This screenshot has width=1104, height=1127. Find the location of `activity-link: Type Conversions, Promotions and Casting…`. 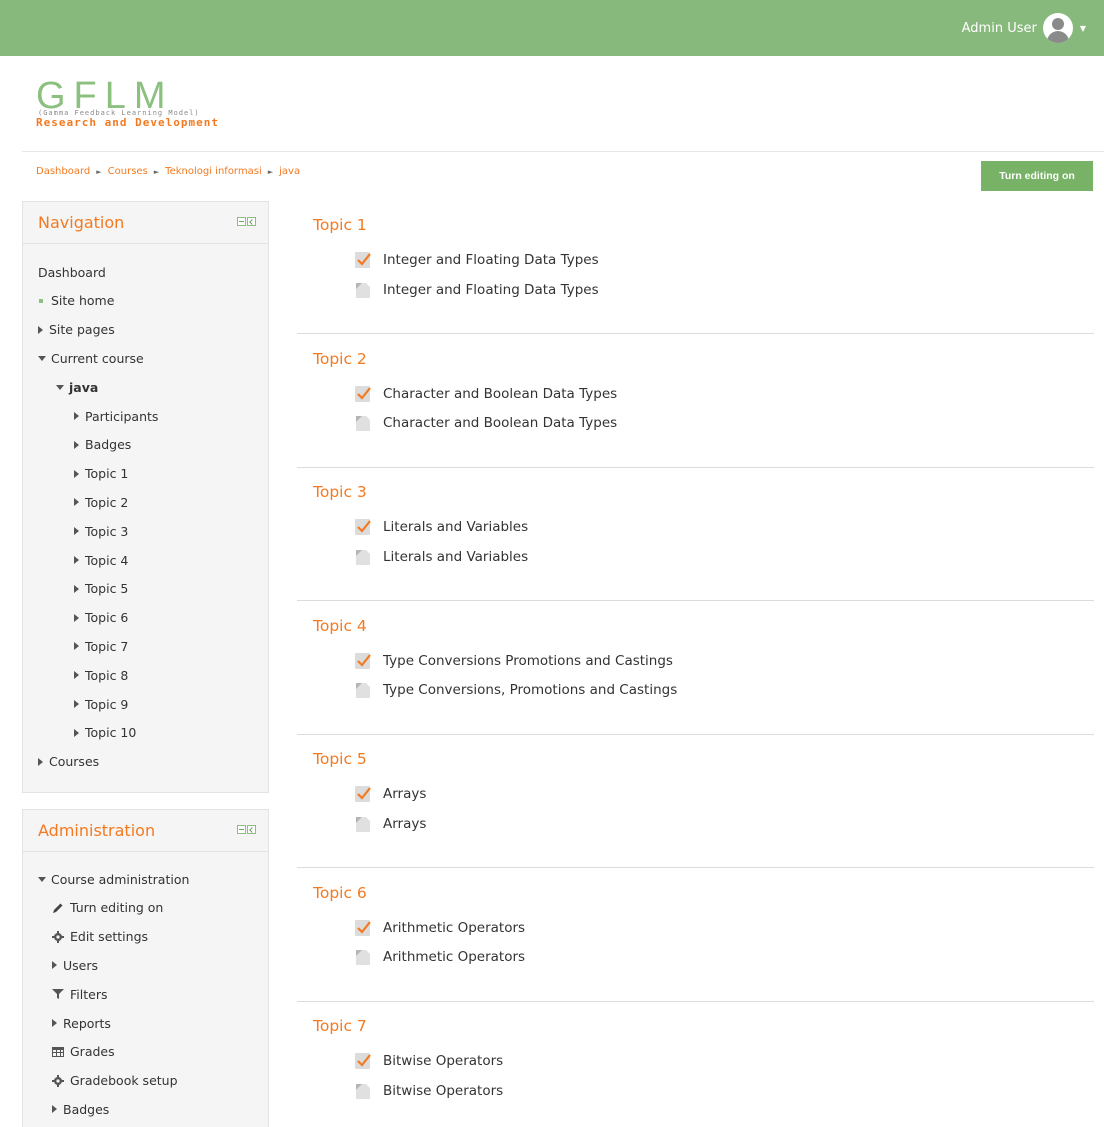

activity-link: Type Conversions, Promotions and Casting… is located at coordinates (515, 690).